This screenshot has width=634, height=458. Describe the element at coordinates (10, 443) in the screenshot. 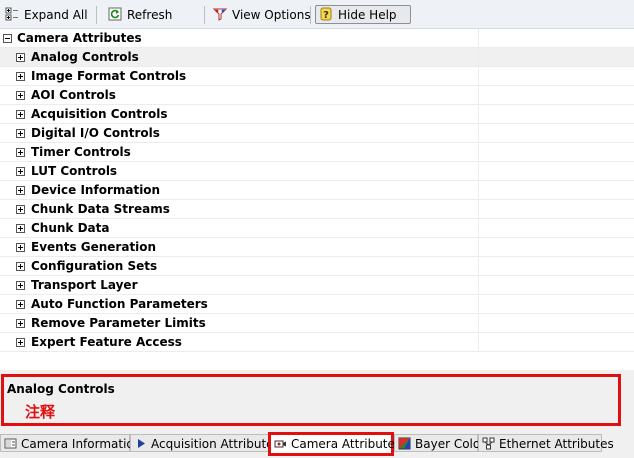

I see `camera-info-icon` at that location.